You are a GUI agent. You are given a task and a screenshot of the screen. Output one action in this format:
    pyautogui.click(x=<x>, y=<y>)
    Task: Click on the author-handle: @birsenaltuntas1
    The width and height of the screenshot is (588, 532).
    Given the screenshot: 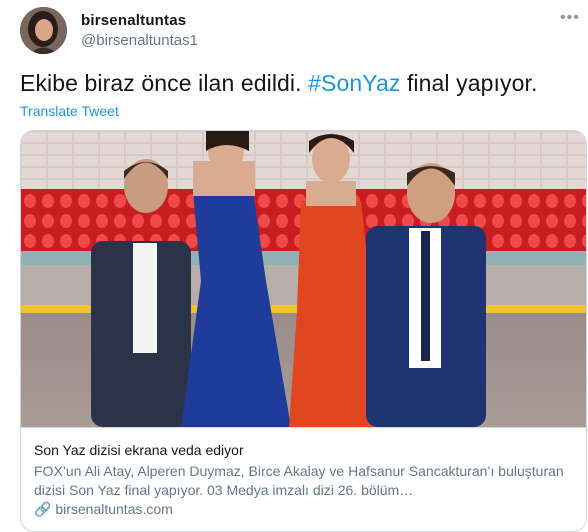 What is the action you would take?
    pyautogui.click(x=139, y=40)
    